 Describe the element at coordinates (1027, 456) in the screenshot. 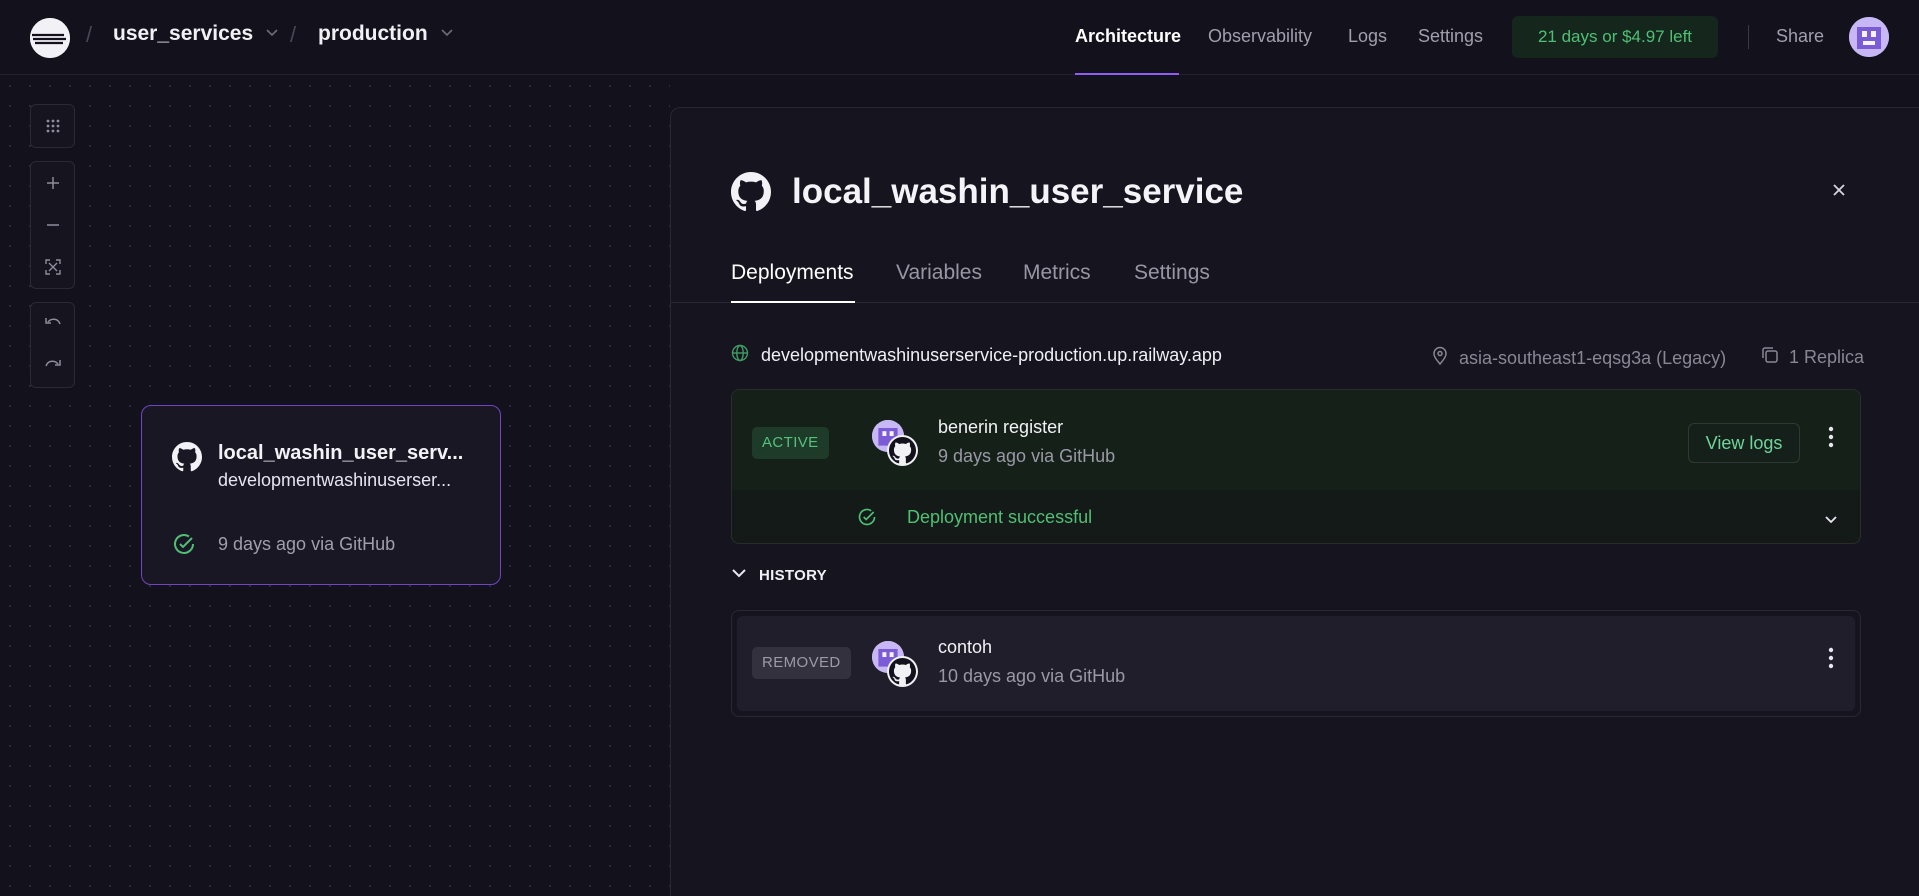

I see `deployment-meta: 9 days ago via GitHub` at that location.